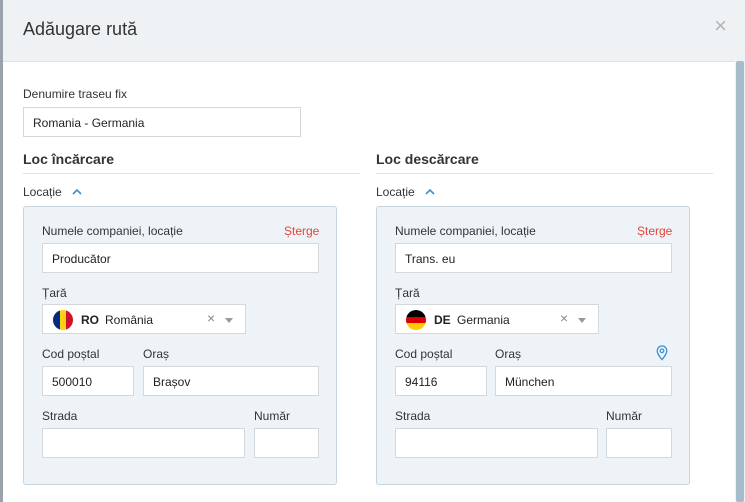 The image size is (745, 502). What do you see at coordinates (80, 29) in the screenshot?
I see `modal-title: Adăugare rută` at bounding box center [80, 29].